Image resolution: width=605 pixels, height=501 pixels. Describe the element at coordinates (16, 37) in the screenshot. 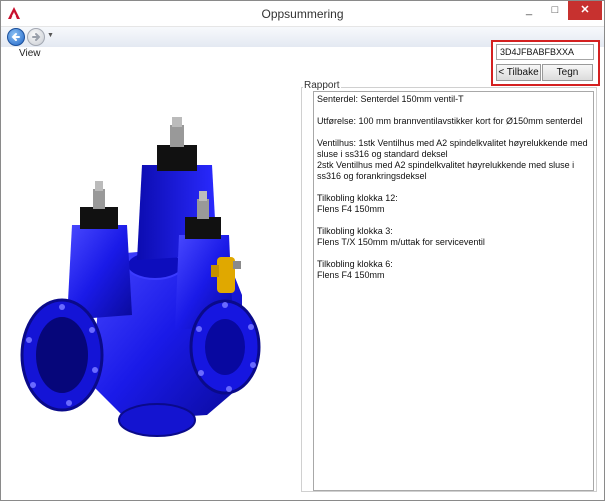

I see `back-arrow-icon` at that location.